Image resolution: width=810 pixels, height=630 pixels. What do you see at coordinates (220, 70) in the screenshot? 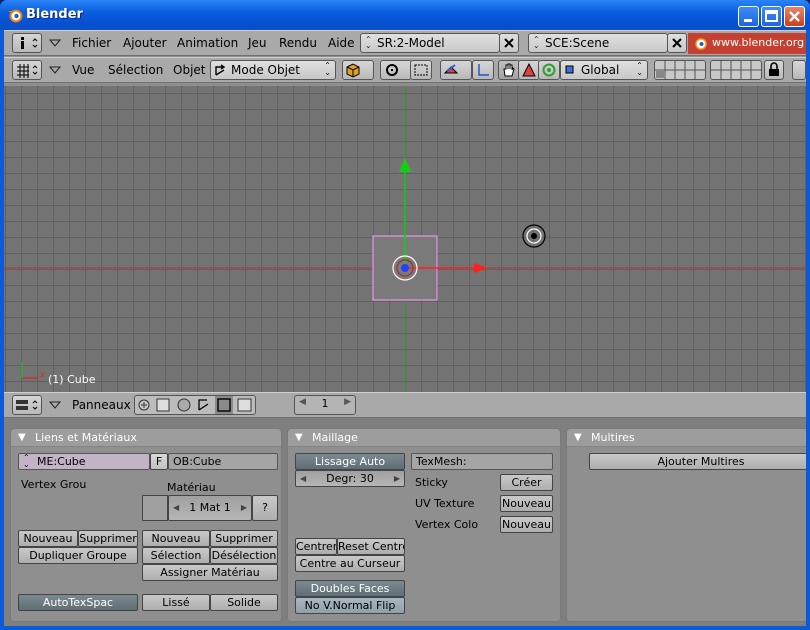
I see `object-mode-icon` at bounding box center [220, 70].